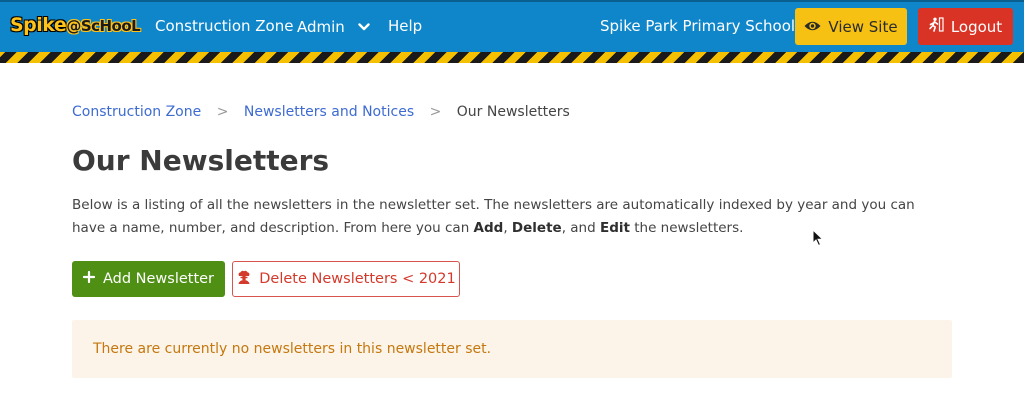 The width and height of the screenshot is (1024, 397). I want to click on breadcrumb-construction-zone: Construction Zone, so click(136, 112).